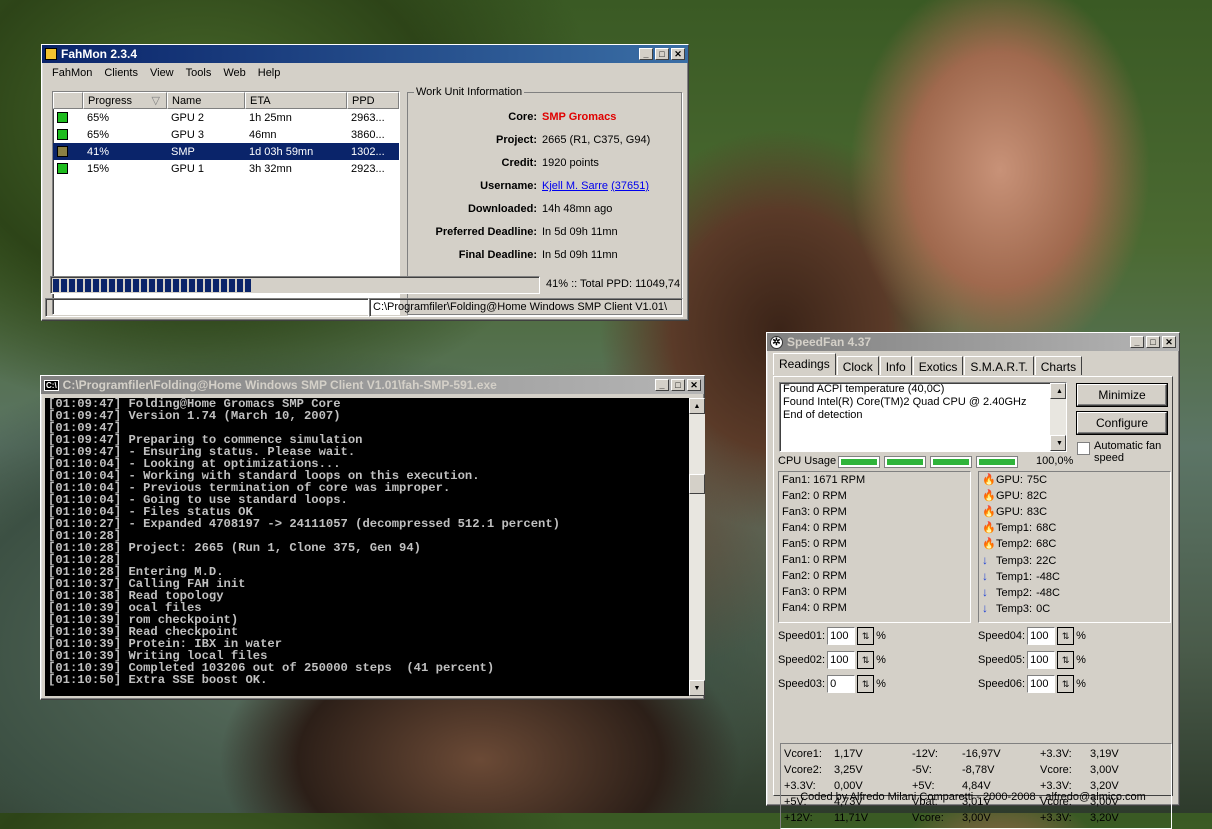 Image resolution: width=1212 pixels, height=829 pixels. Describe the element at coordinates (826, 818) in the screenshot. I see `voltage-reading: +12V: 11,71V` at that location.